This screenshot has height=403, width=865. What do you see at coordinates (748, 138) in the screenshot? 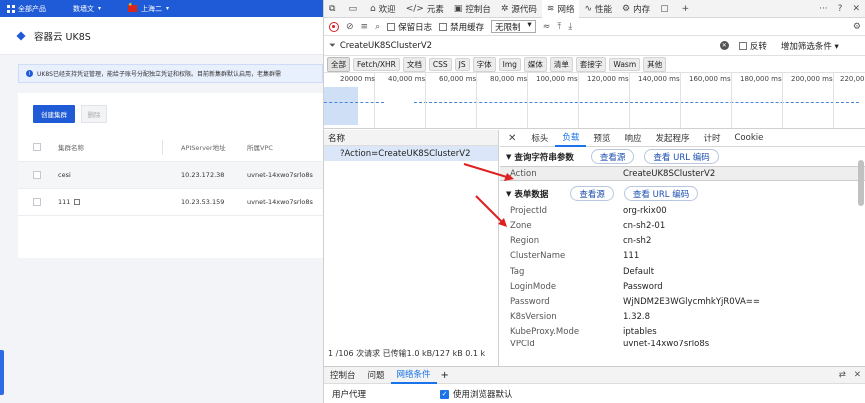
I see `tab-cookie: Cookie` at bounding box center [748, 138].